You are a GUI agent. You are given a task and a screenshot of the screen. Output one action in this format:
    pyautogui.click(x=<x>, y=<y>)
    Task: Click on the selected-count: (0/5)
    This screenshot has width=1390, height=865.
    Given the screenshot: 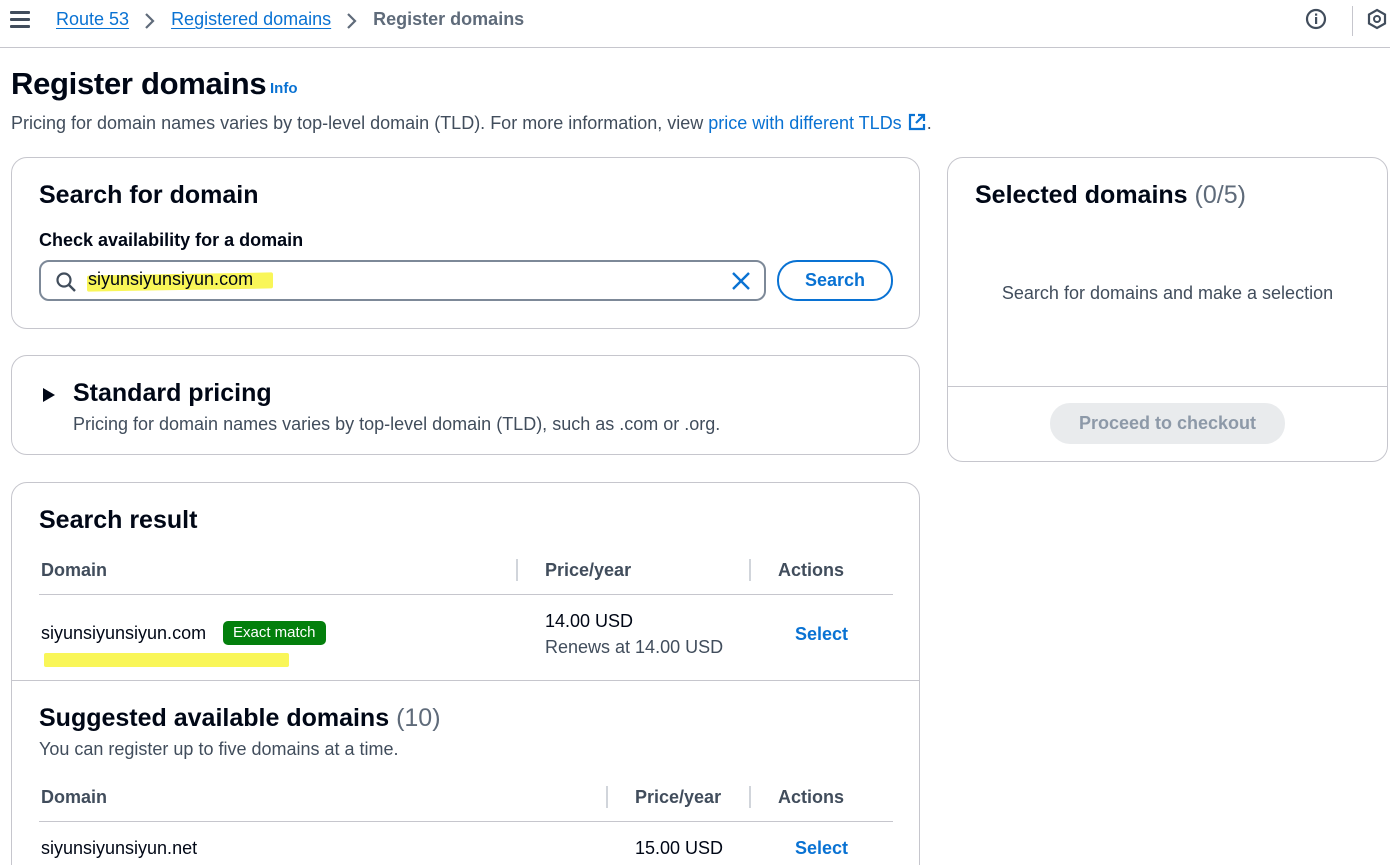 What is the action you would take?
    pyautogui.click(x=1220, y=195)
    